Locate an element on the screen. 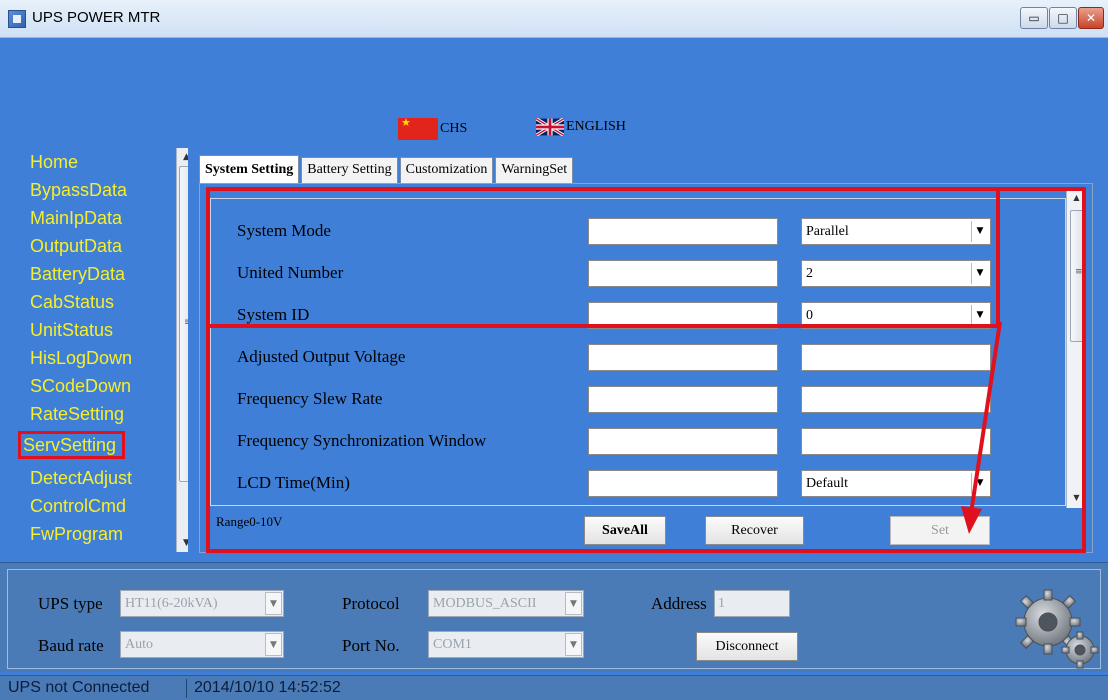 Image resolution: width=1108 pixels, height=700 pixels. sidebar-item-bypassdata: BypassData is located at coordinates (78, 190).